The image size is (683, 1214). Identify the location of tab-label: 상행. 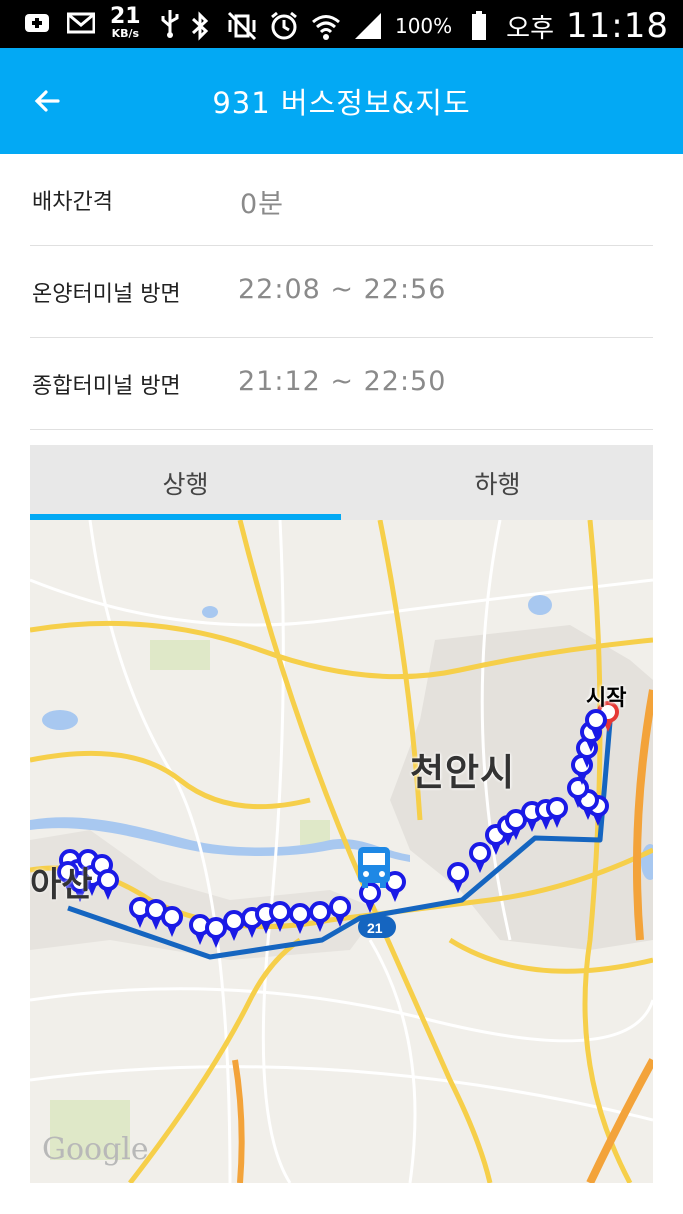
(185, 484).